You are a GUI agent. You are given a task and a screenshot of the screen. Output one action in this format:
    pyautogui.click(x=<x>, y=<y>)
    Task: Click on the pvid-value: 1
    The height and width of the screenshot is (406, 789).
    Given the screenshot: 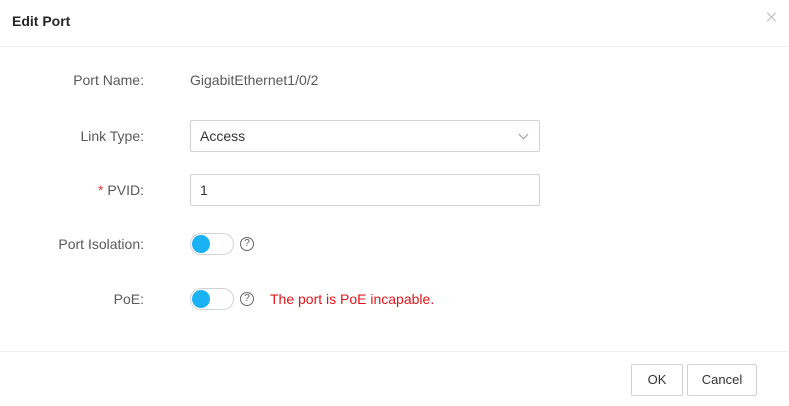 What is the action you would take?
    pyautogui.click(x=204, y=190)
    